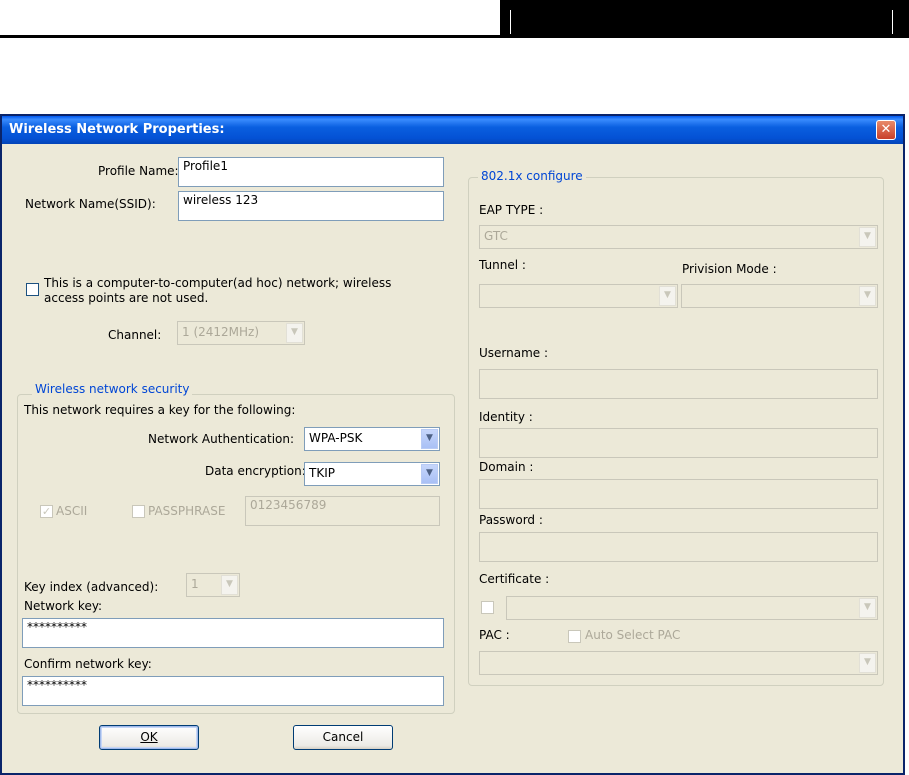  I want to click on ascii-label: ASCII, so click(72, 511).